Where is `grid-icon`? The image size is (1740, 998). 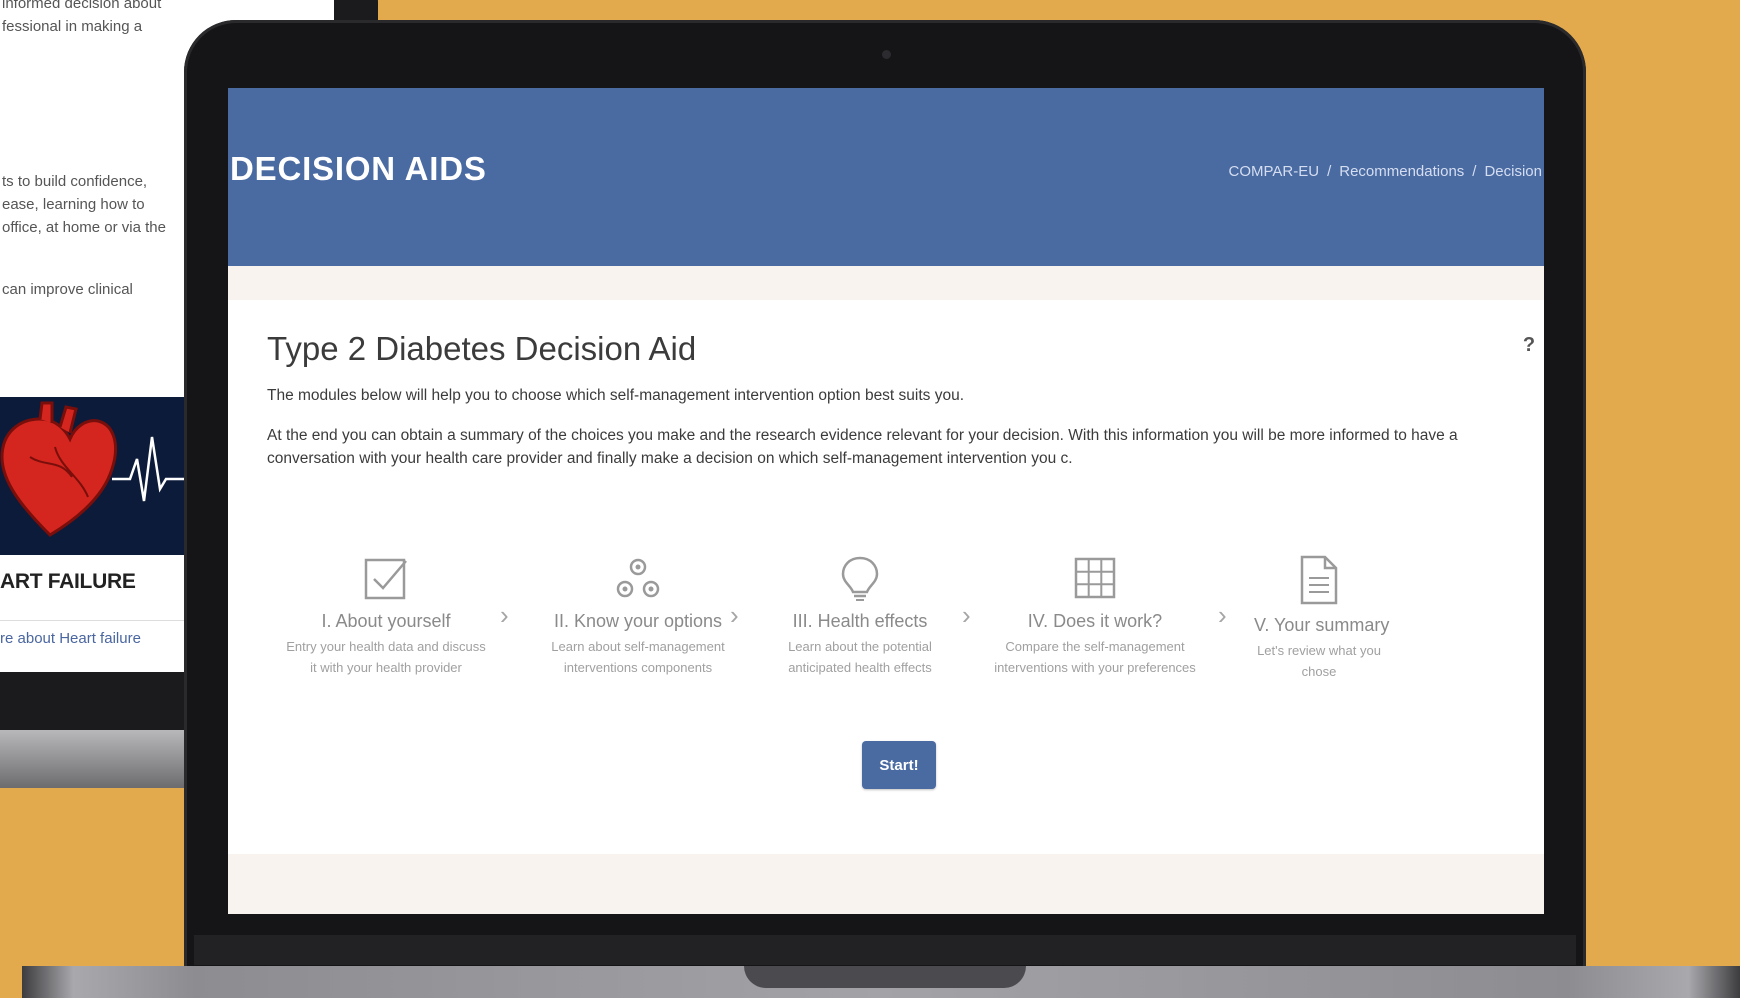 grid-icon is located at coordinates (1095, 578).